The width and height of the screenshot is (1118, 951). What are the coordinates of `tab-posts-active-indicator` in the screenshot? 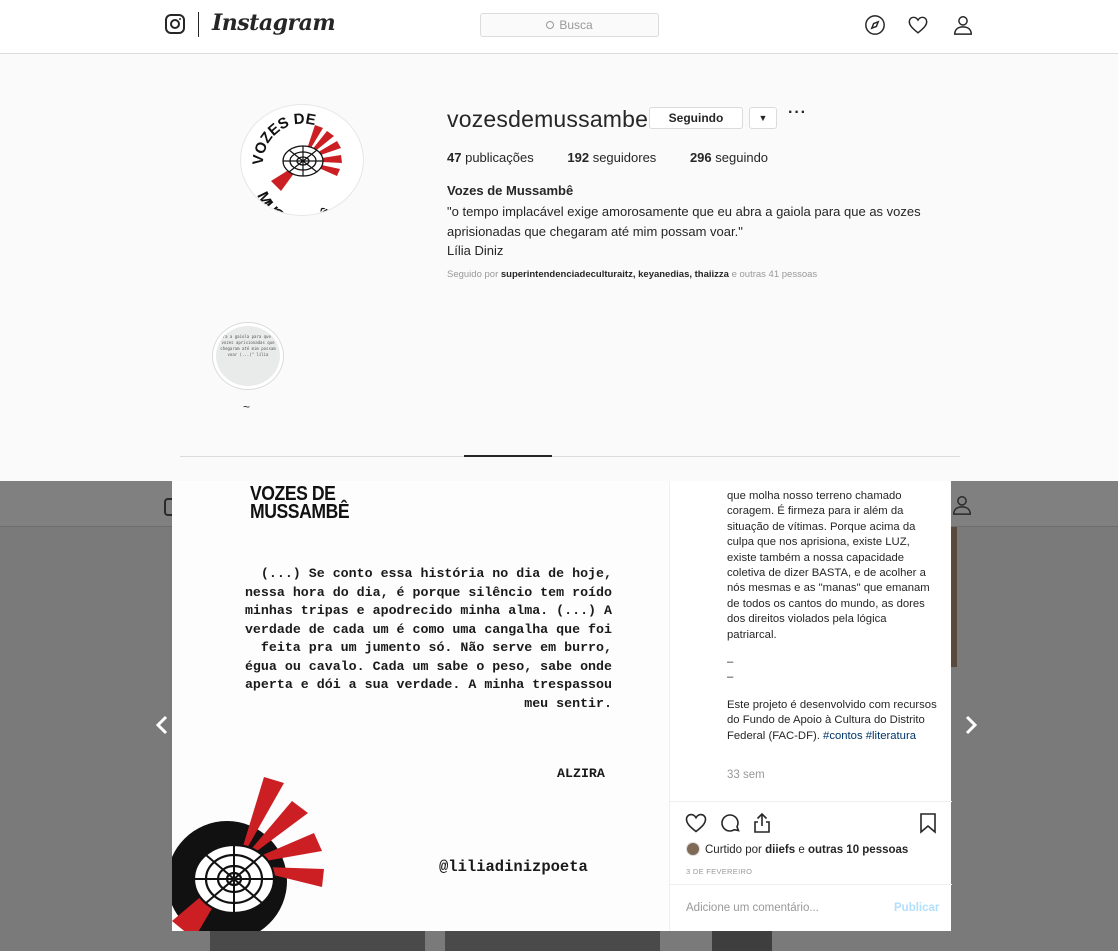 It's located at (508, 456).